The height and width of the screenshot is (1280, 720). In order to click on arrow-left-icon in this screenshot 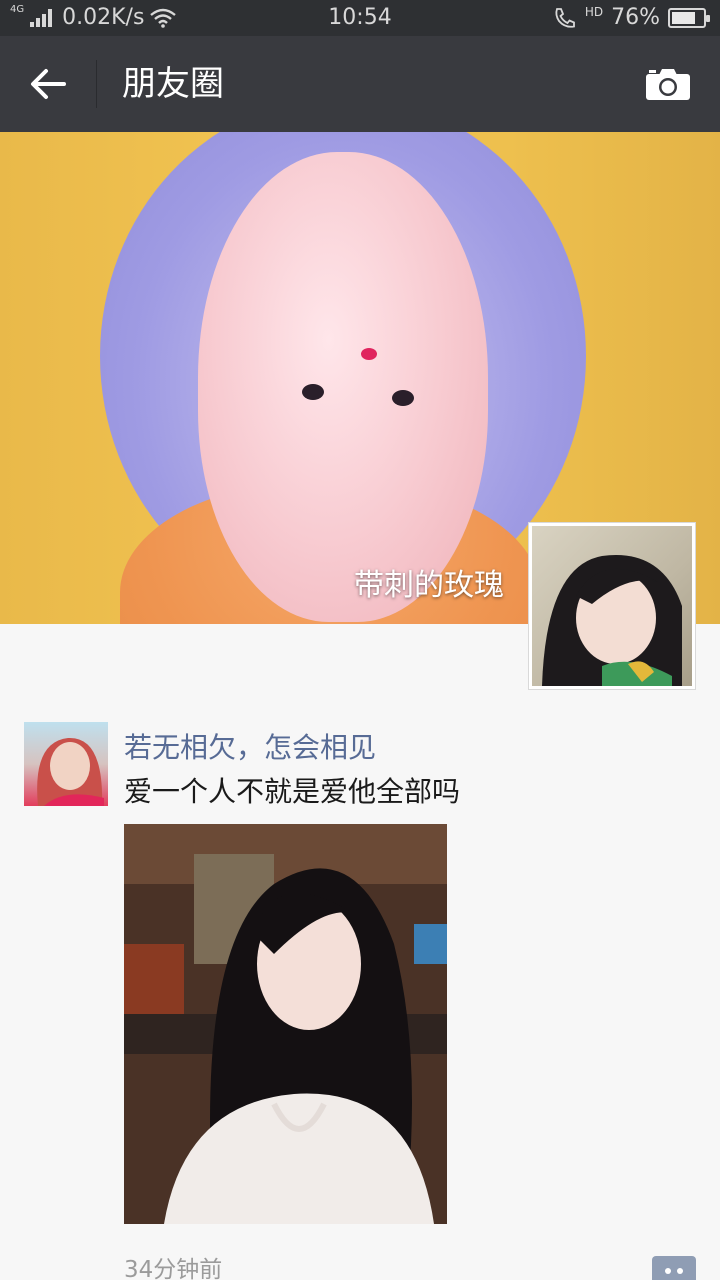, I will do `click(48, 84)`.